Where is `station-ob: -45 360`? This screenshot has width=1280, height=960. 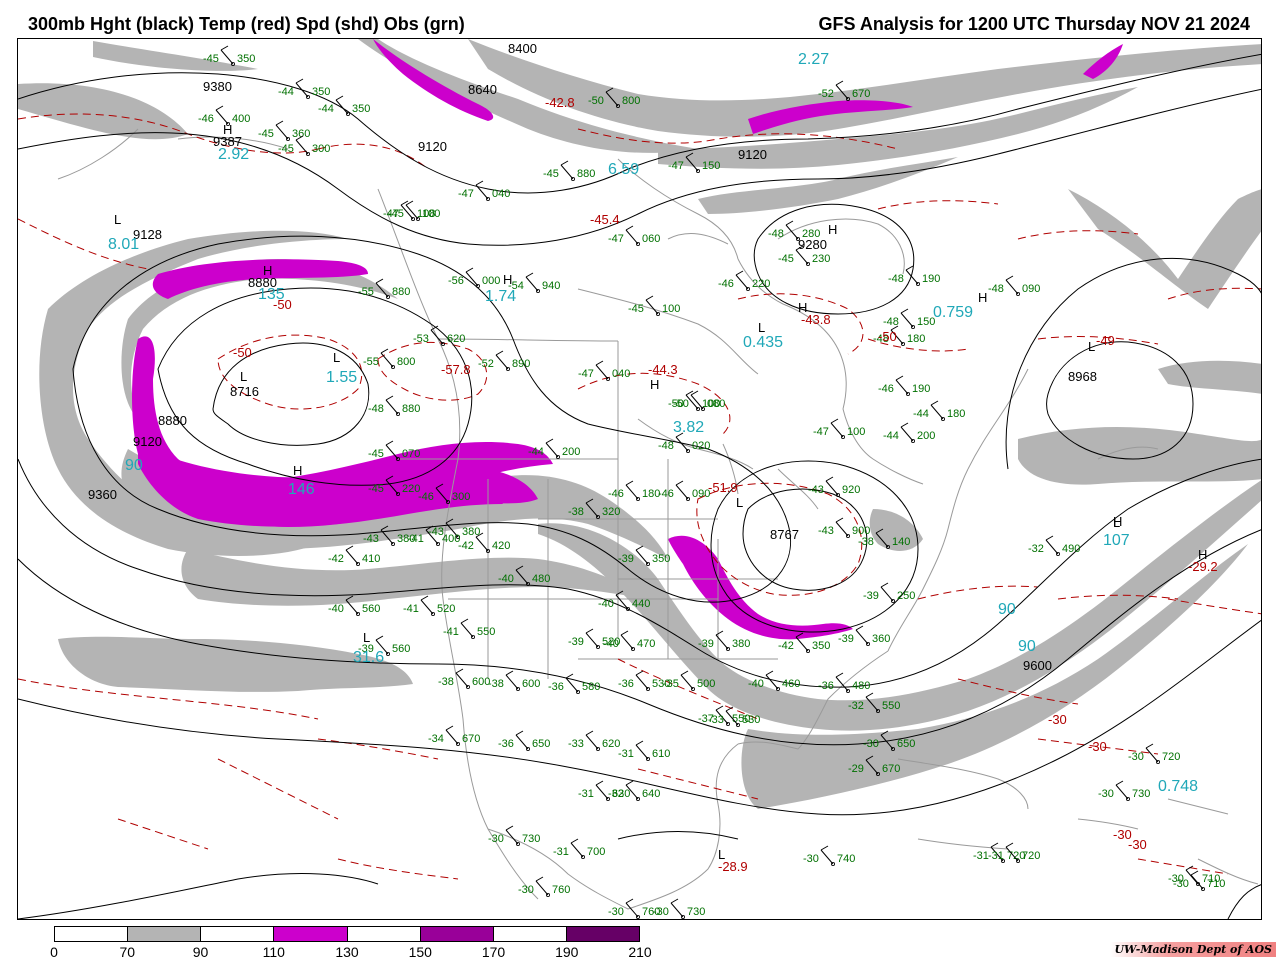
station-ob: -45 360 is located at coordinates (284, 131).